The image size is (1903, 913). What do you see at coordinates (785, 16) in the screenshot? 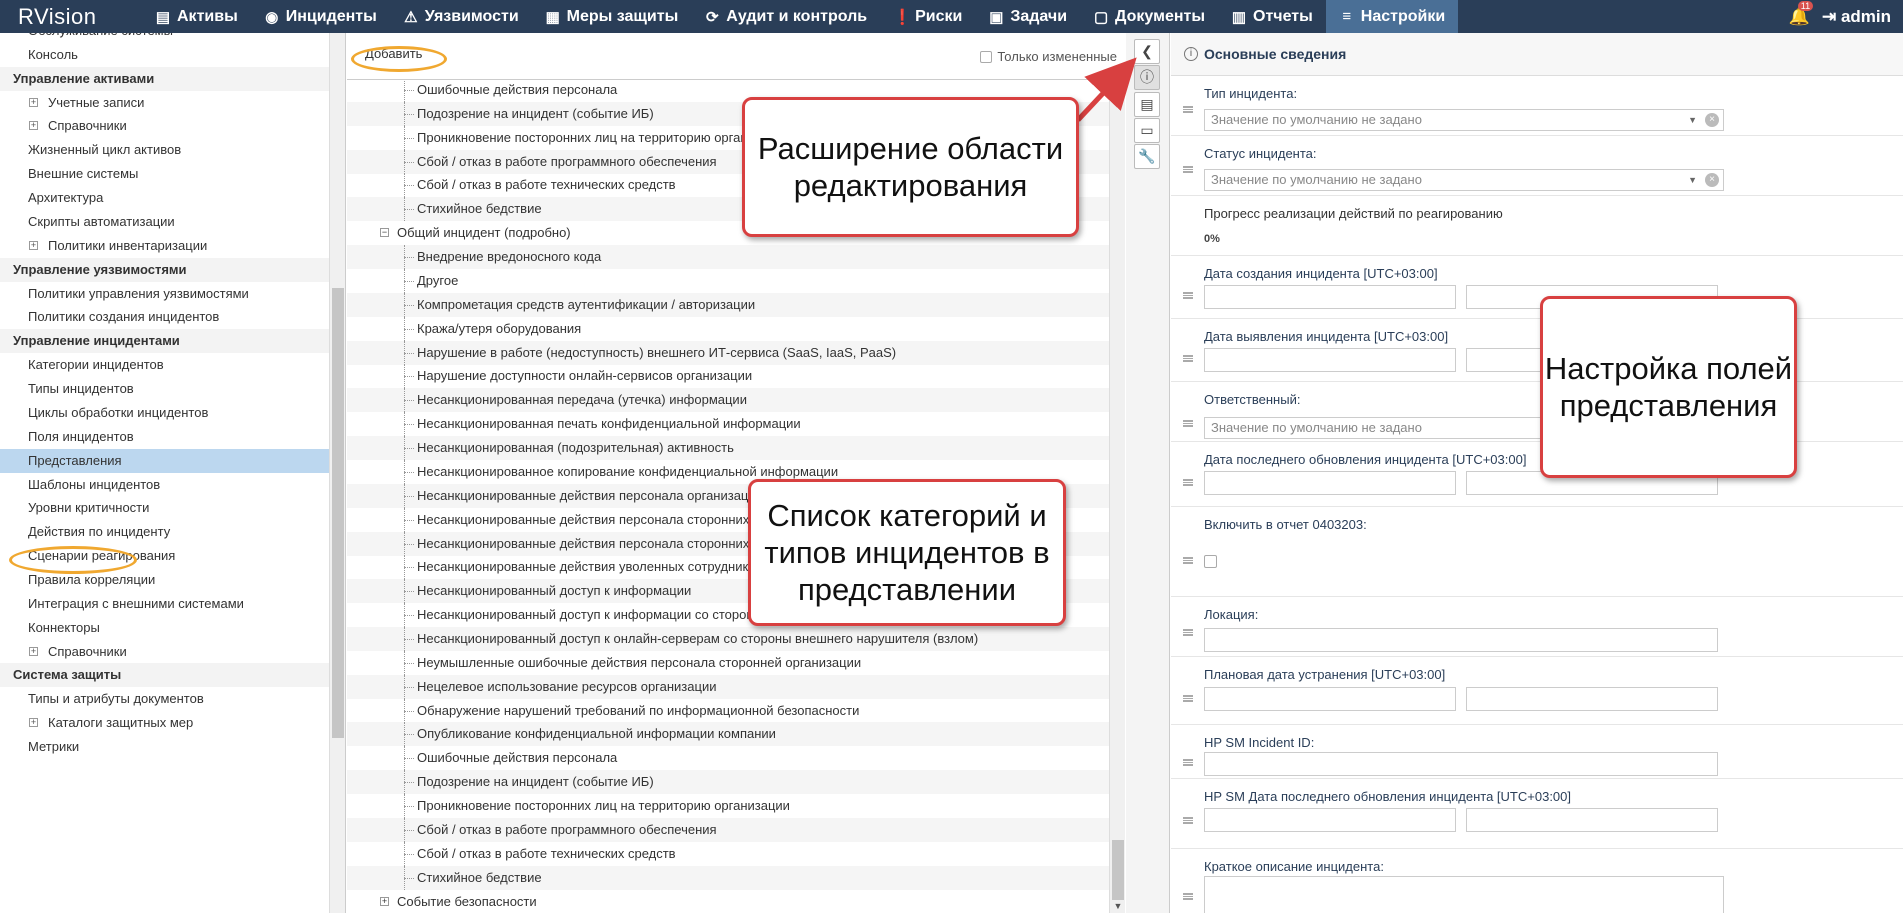
I see `nav-item-4: ⟳ Аудит и контроль` at bounding box center [785, 16].